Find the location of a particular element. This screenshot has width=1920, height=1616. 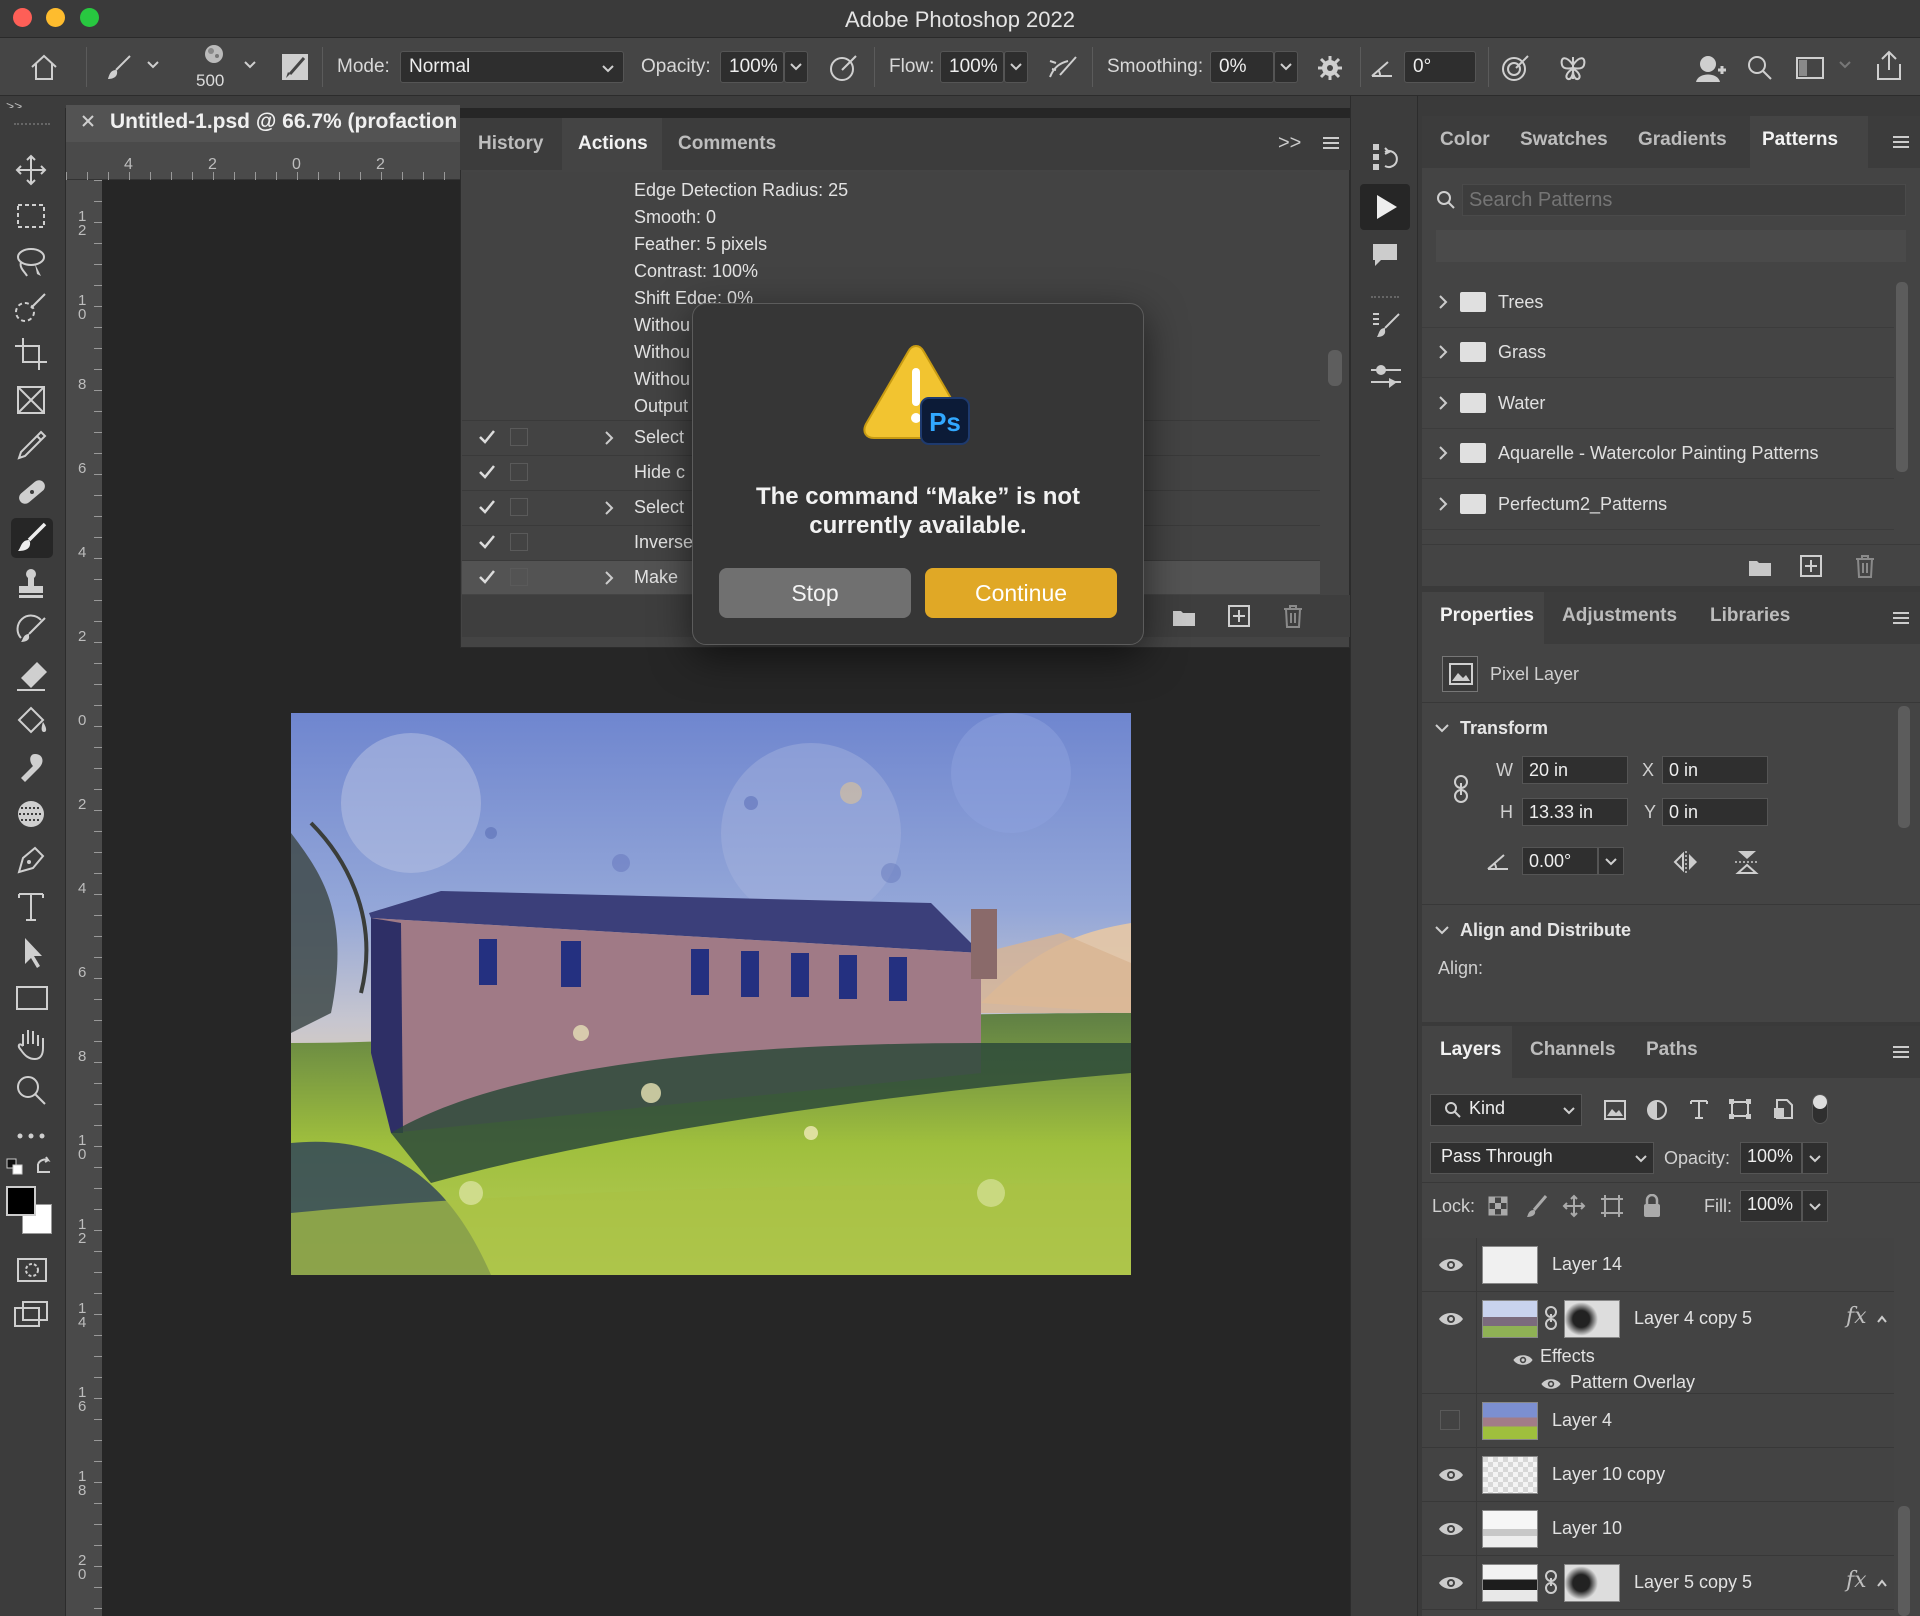

tab-layers: Layers is located at coordinates (1470, 1050).